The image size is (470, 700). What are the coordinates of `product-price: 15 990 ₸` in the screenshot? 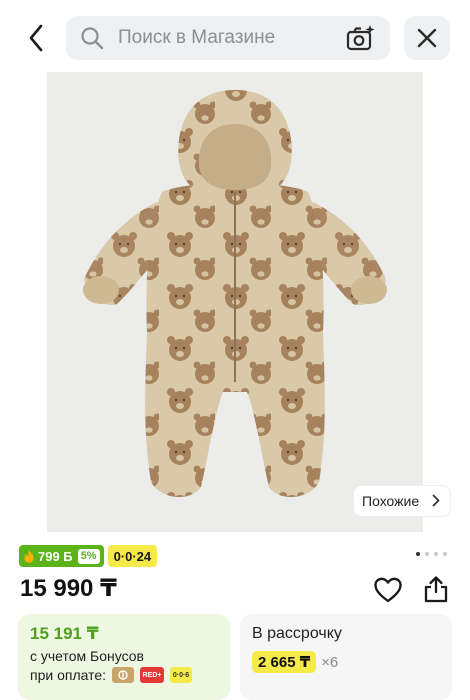 It's located at (68, 588).